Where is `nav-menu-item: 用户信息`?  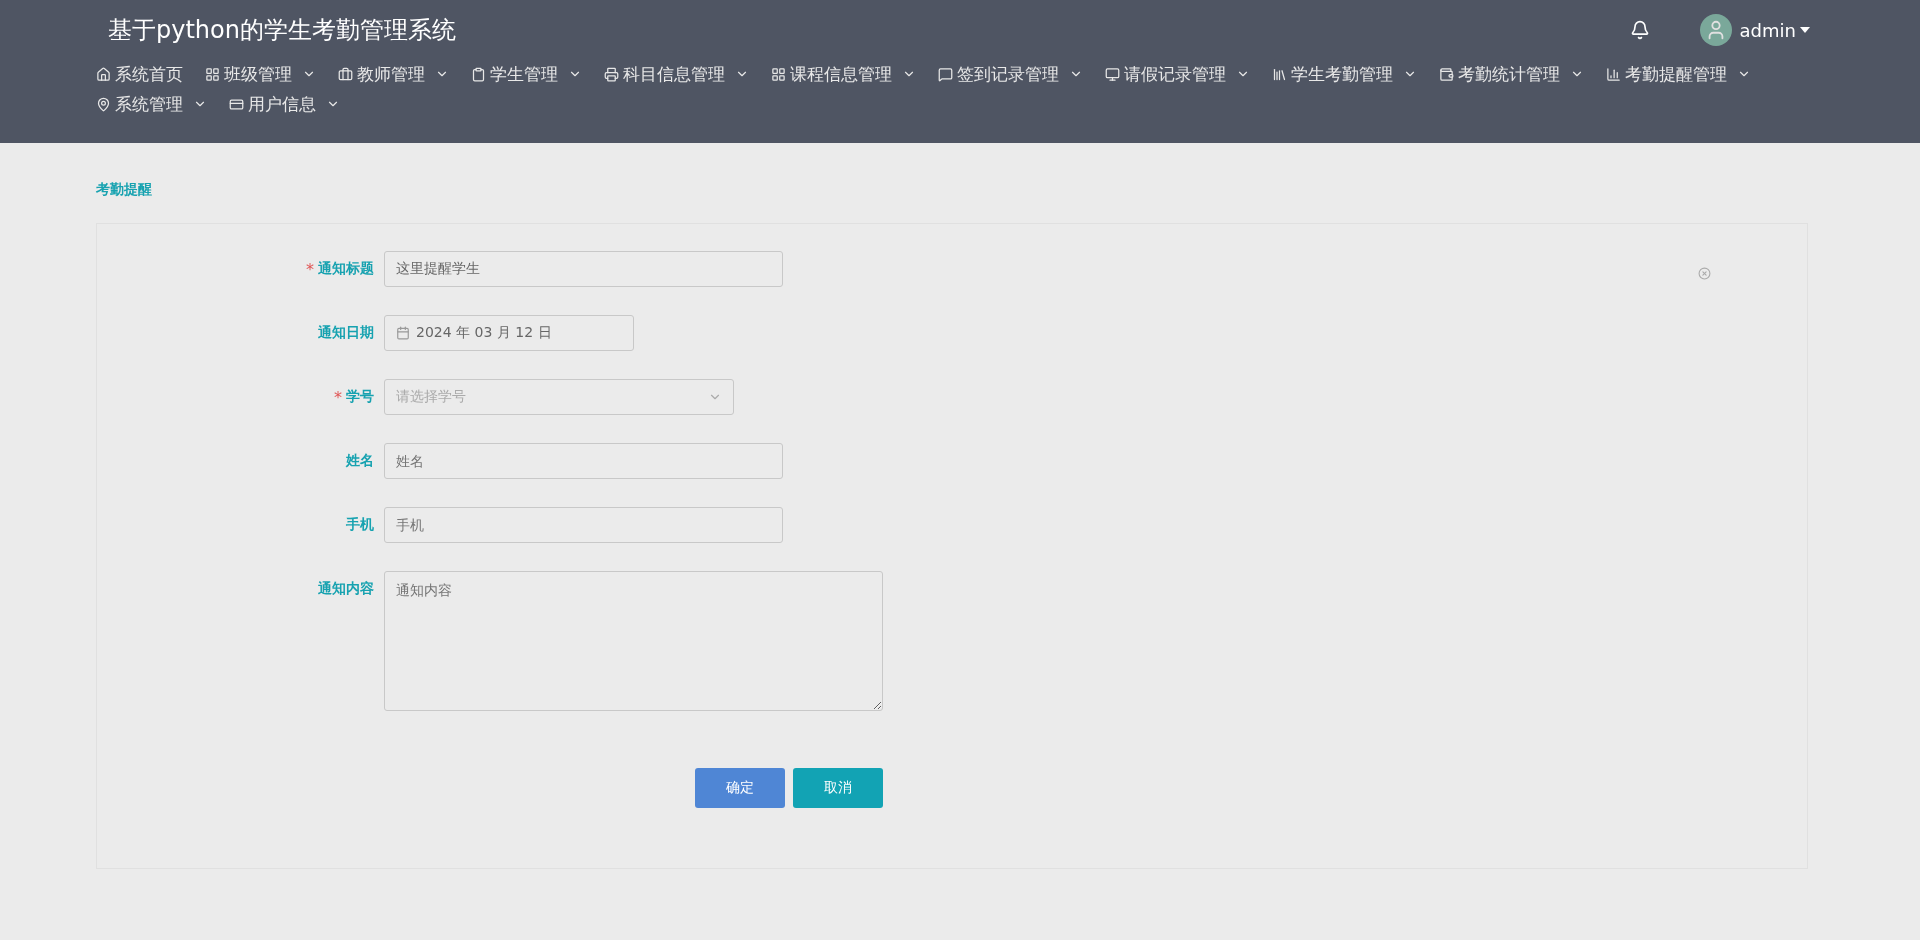 nav-menu-item: 用户信息 is located at coordinates (284, 104).